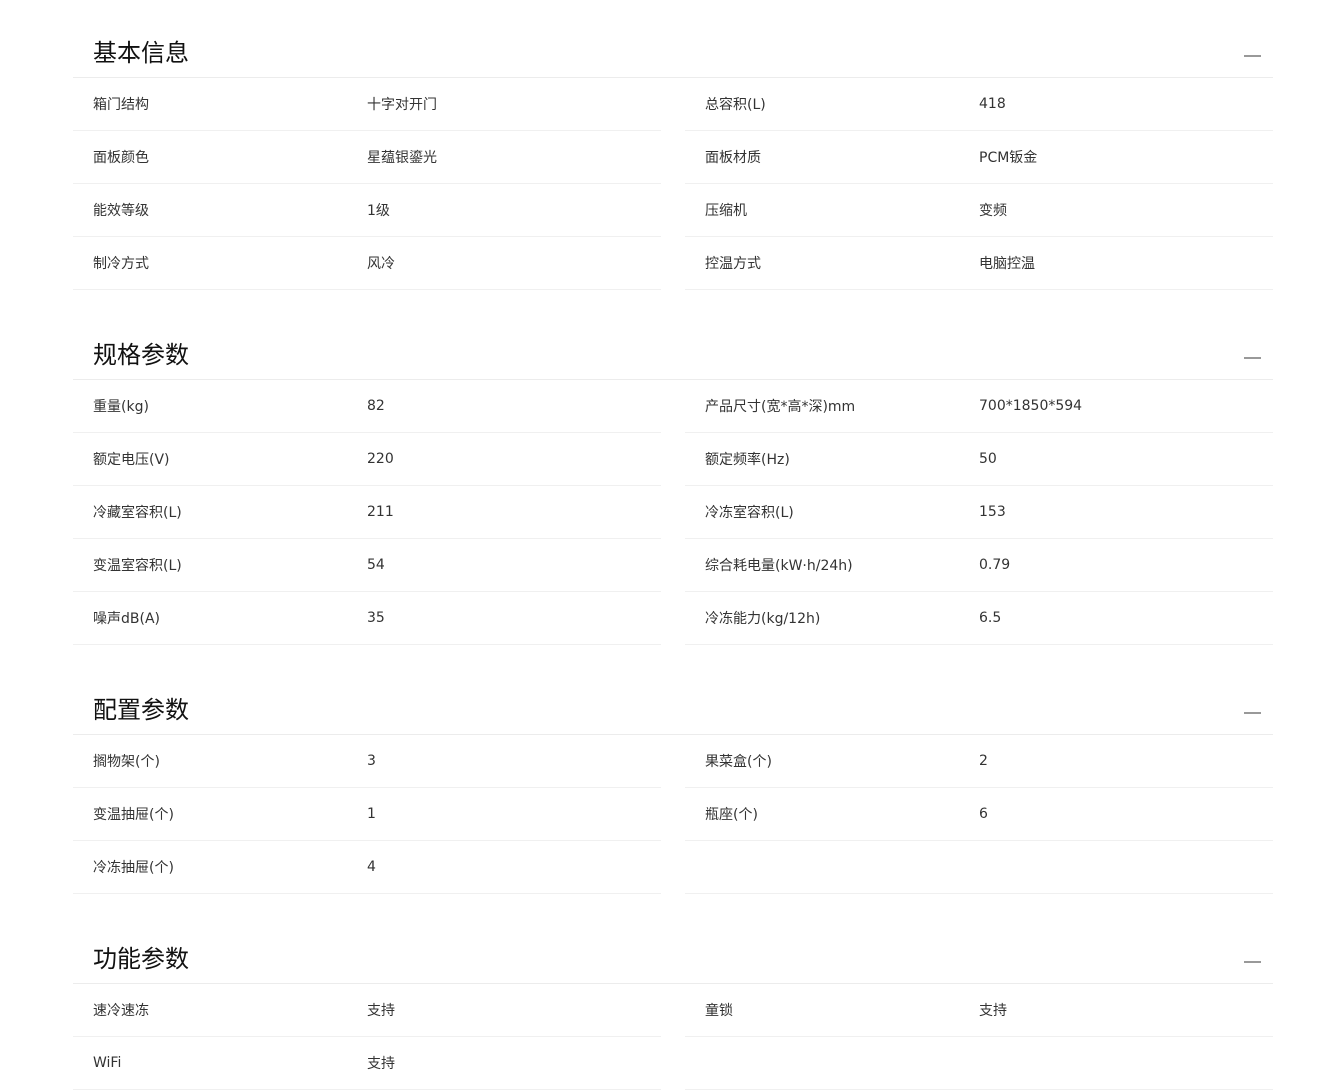  What do you see at coordinates (371, 761) in the screenshot?
I see `spec-value: 3` at bounding box center [371, 761].